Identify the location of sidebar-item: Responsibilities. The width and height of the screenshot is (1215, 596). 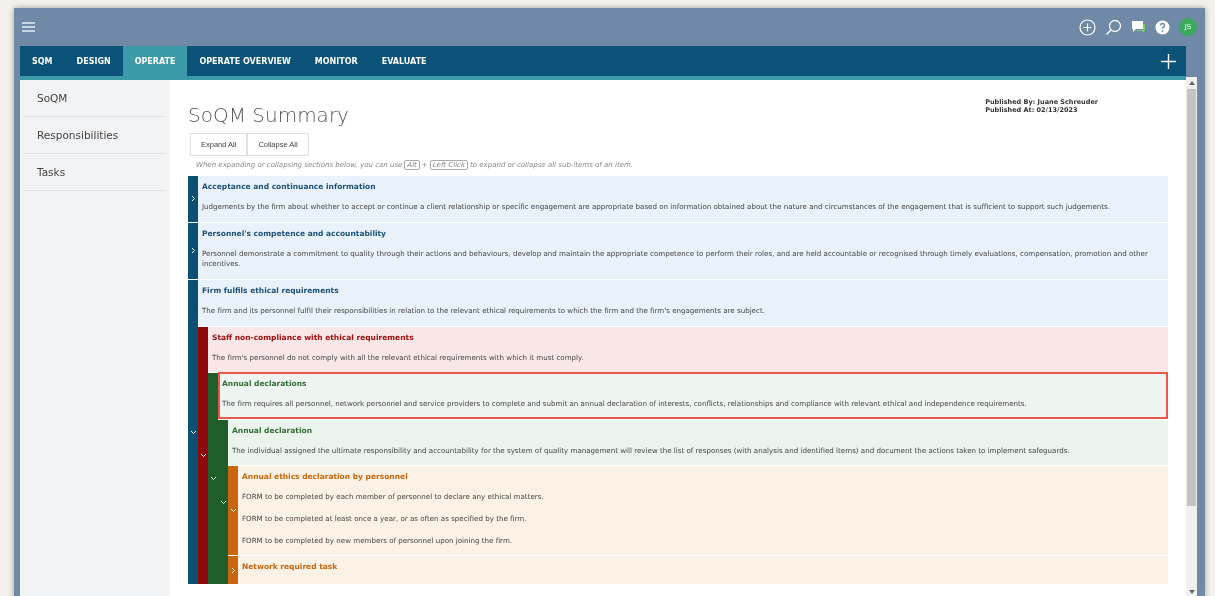
(95, 135).